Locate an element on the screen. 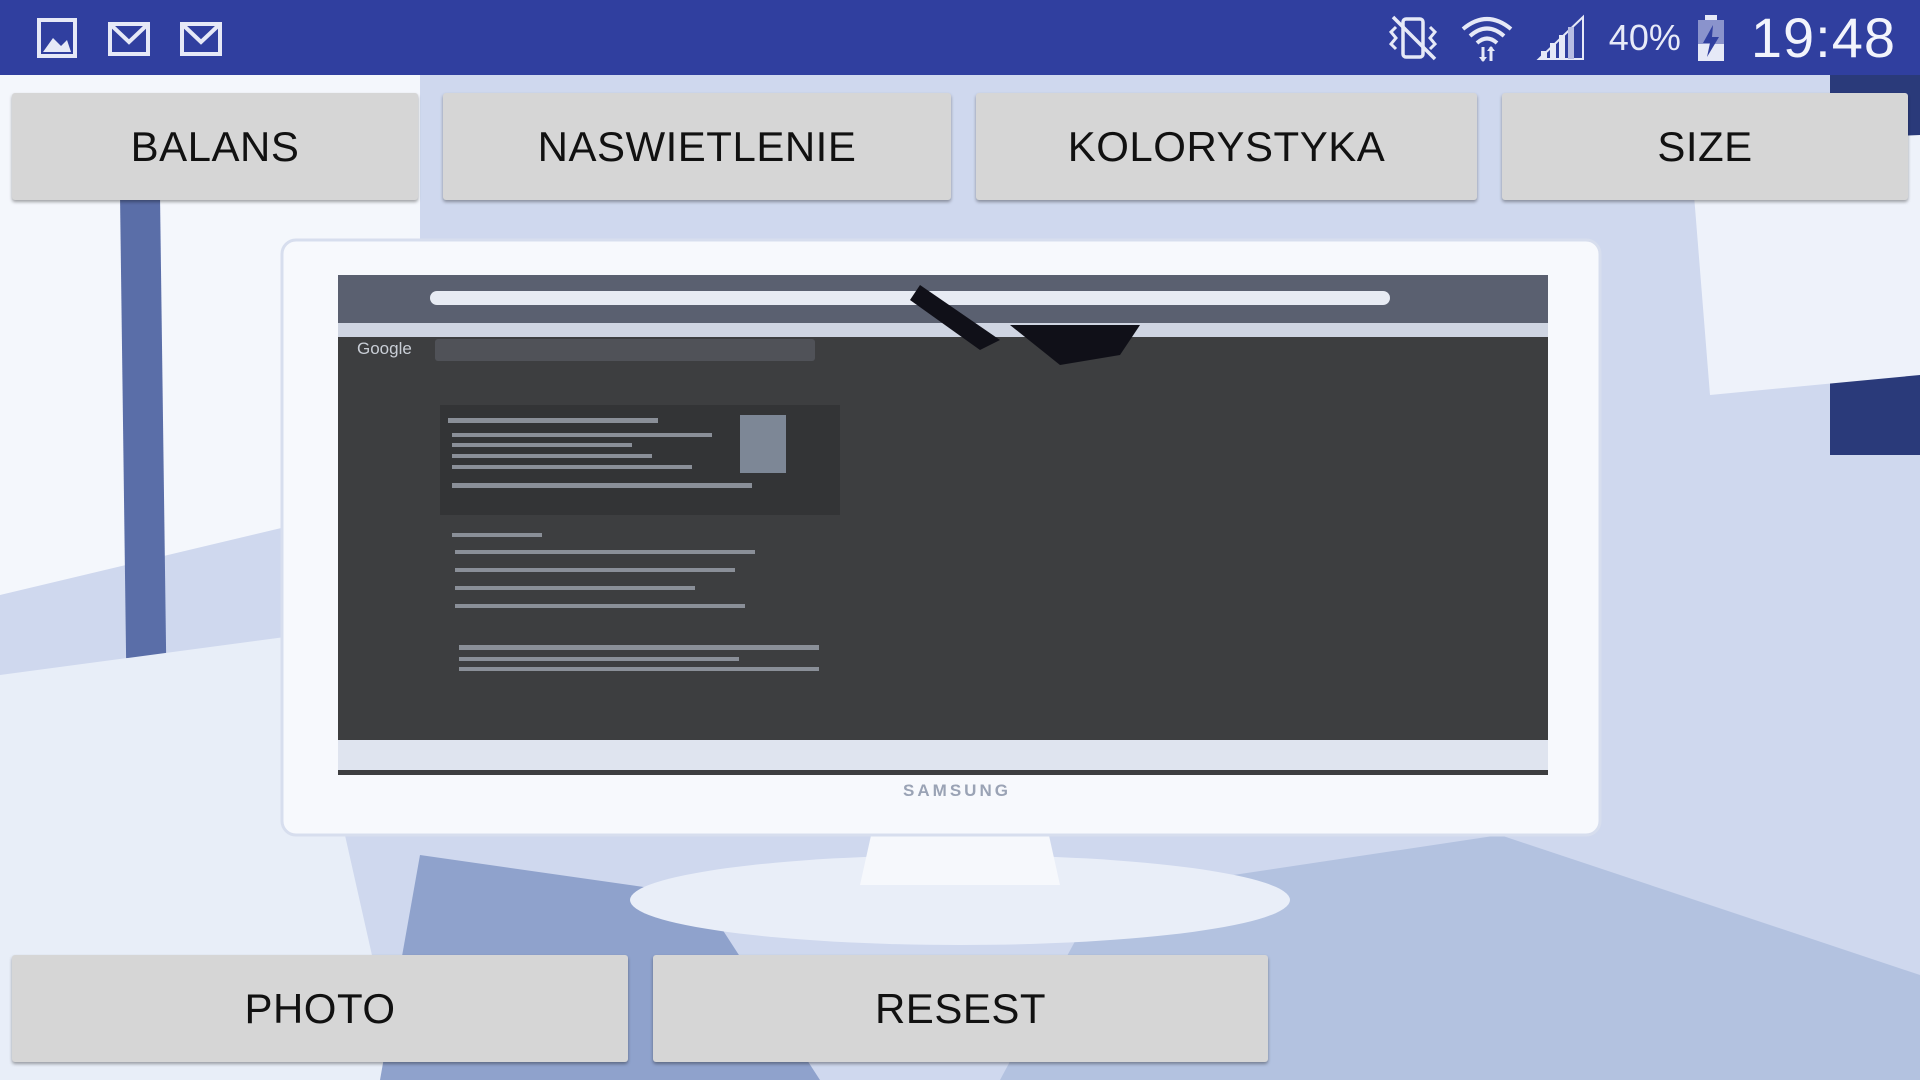 This screenshot has height=1080, width=1920. cell-signal-icon is located at coordinates (1560, 37).